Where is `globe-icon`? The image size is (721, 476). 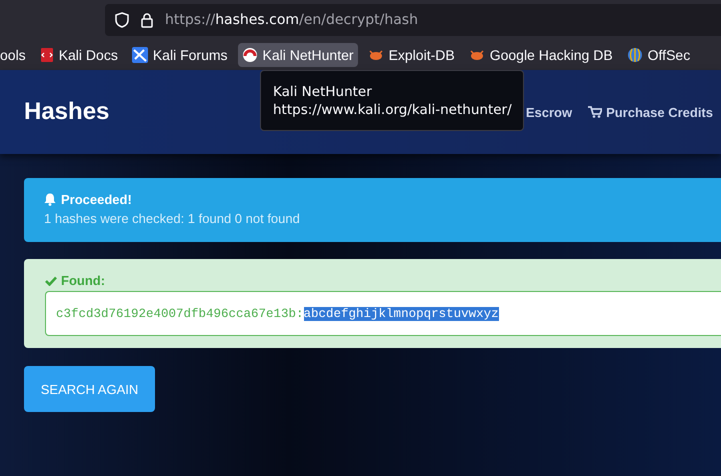
globe-icon is located at coordinates (634, 55).